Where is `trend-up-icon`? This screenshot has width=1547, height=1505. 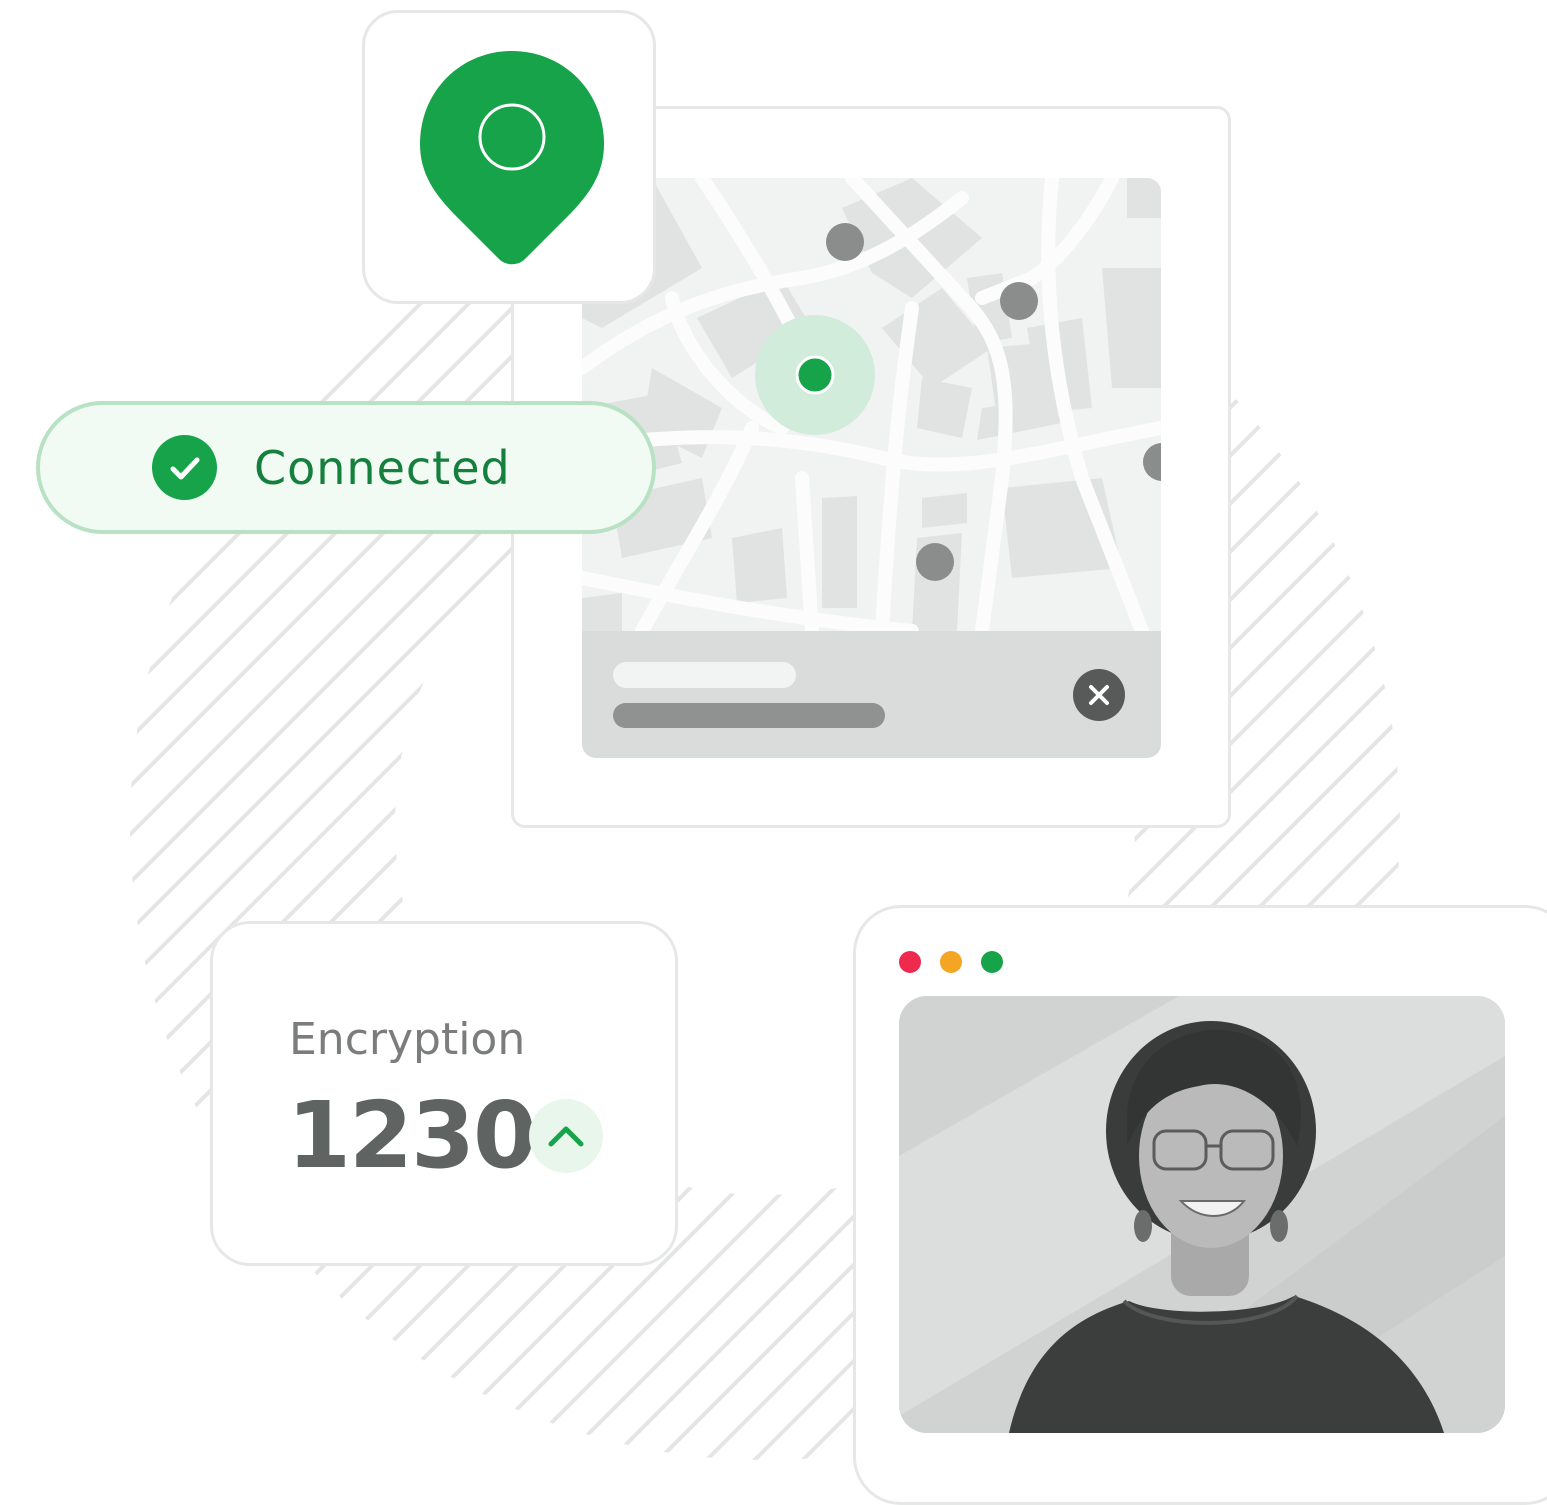
trend-up-icon is located at coordinates (566, 1136).